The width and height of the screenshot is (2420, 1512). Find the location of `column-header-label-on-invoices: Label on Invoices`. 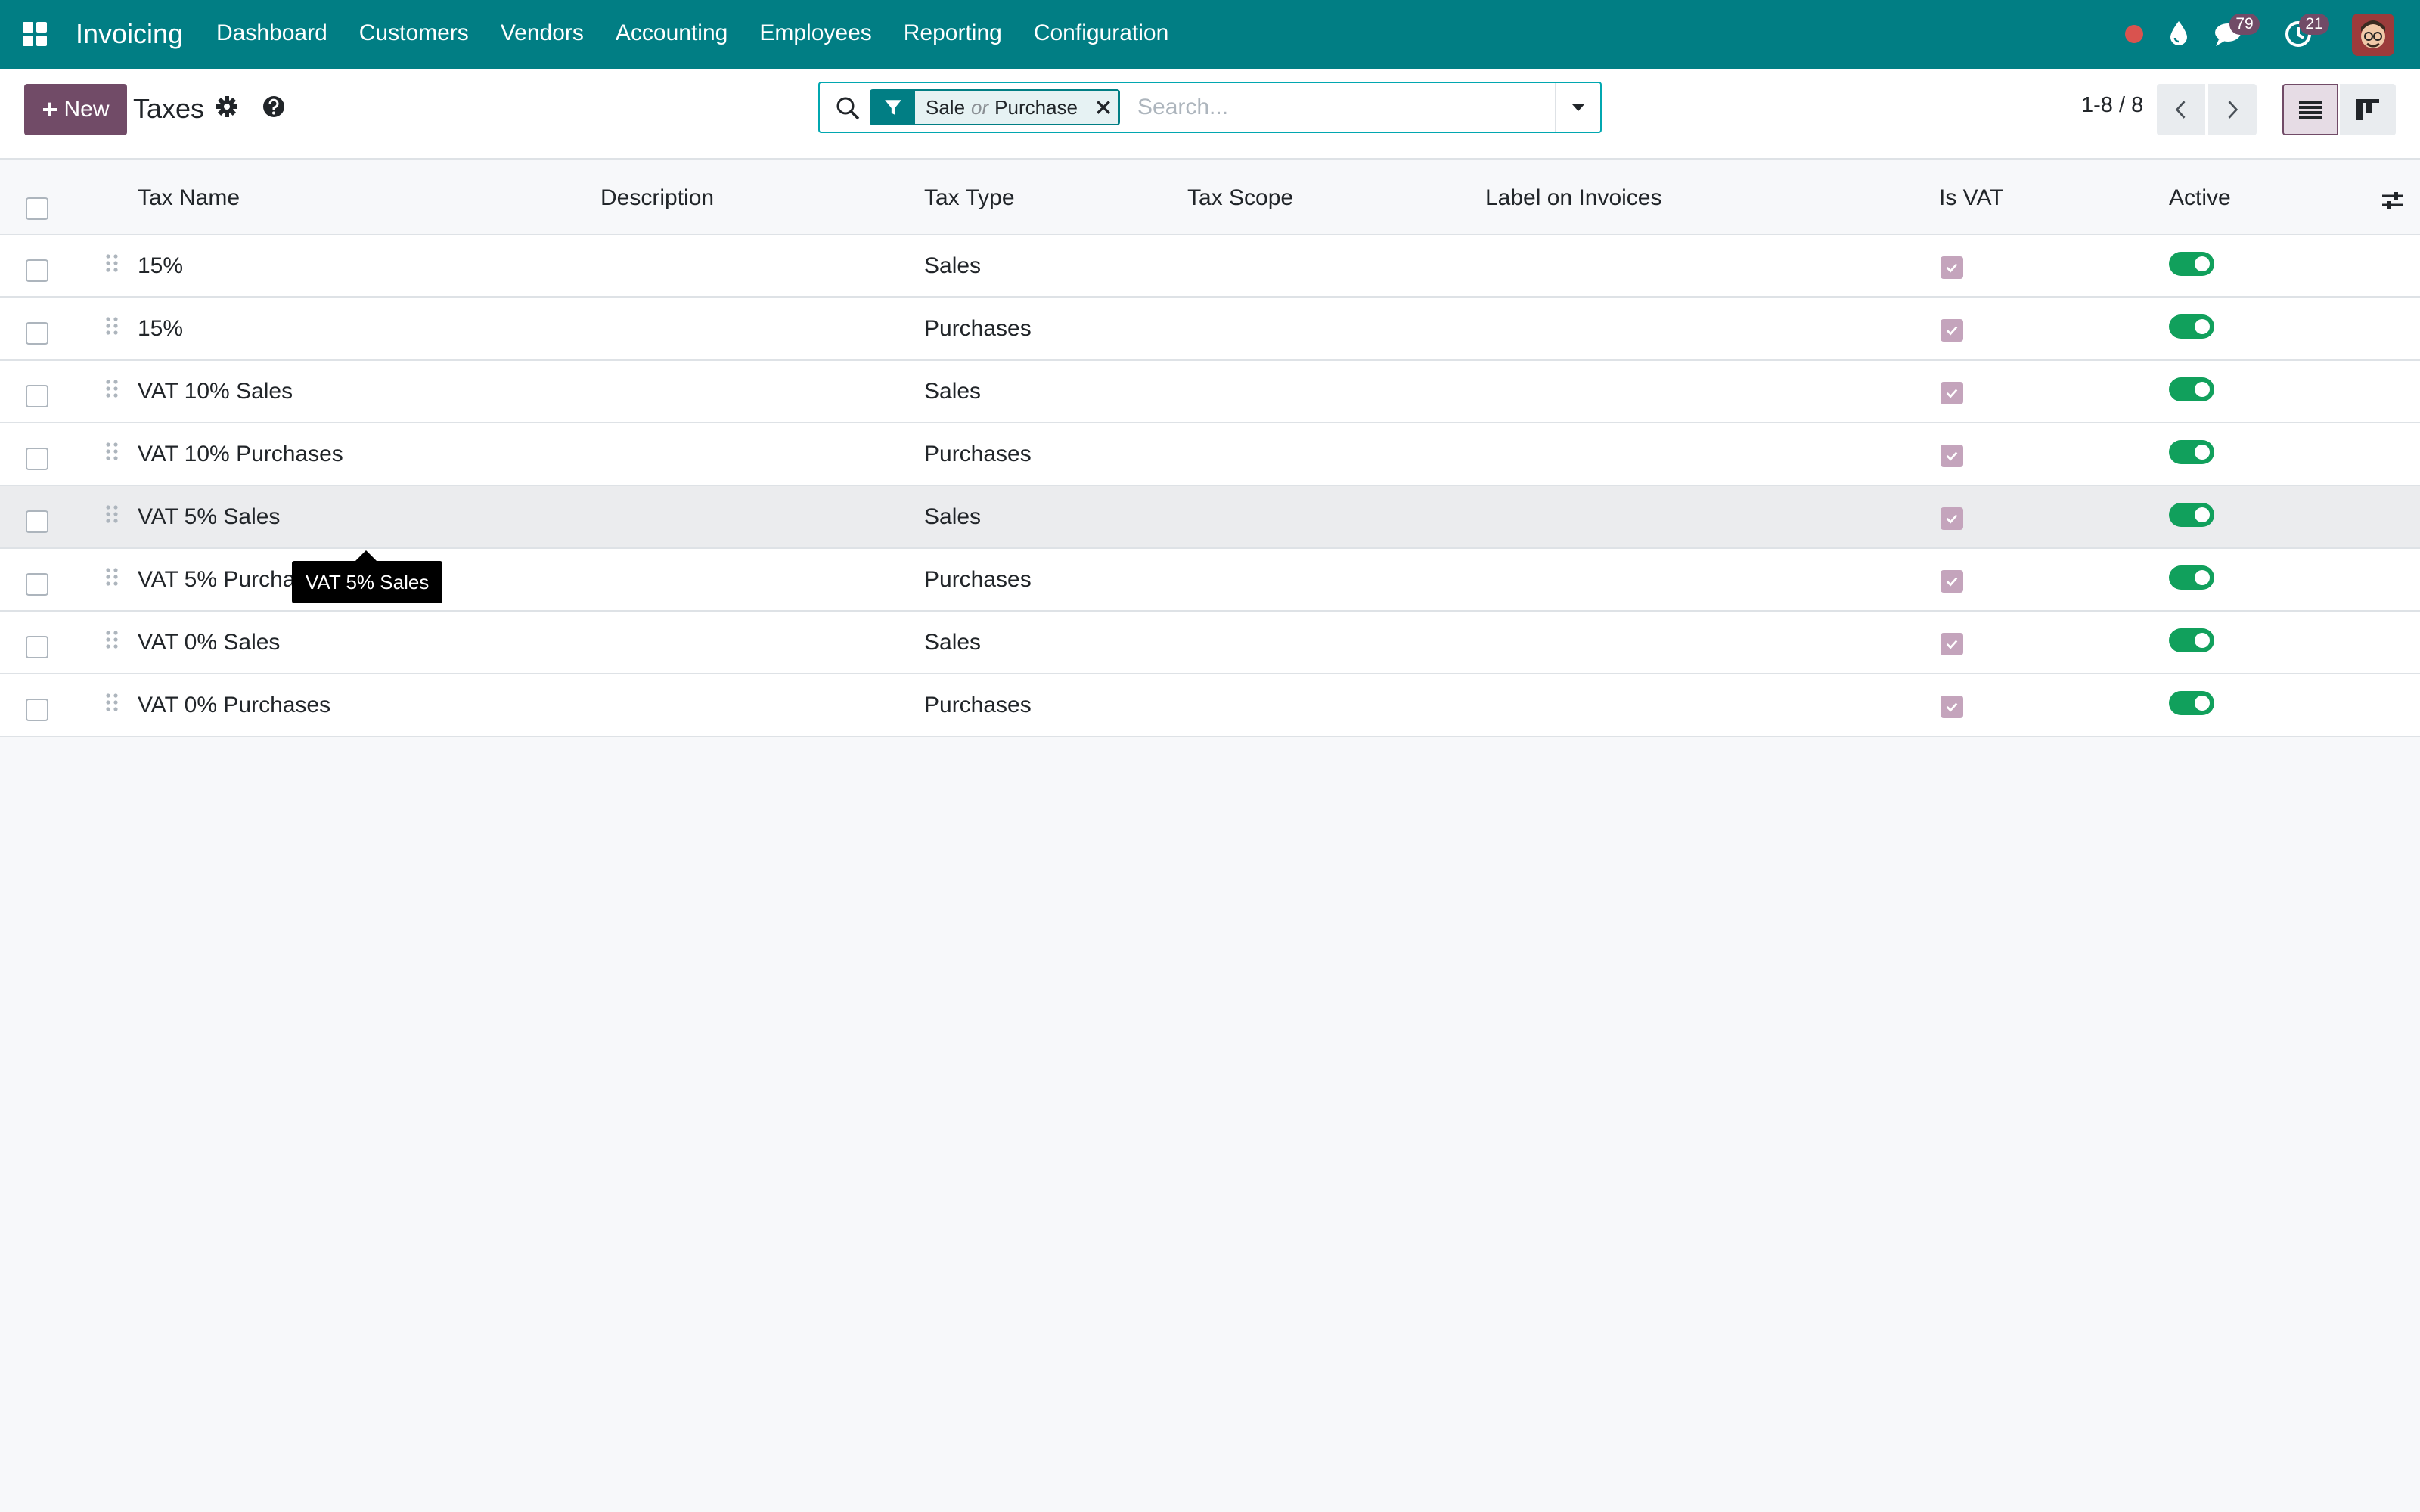

column-header-label-on-invoices: Label on Invoices is located at coordinates (1573, 198).